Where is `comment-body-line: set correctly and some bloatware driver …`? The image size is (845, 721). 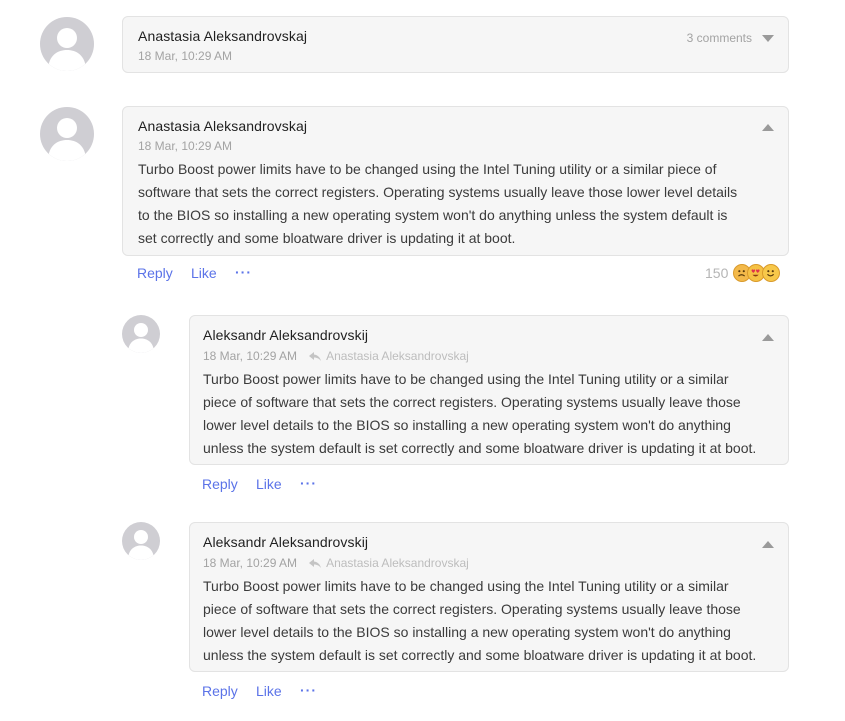
comment-body-line: set correctly and some bloatware driver … is located at coordinates (327, 238).